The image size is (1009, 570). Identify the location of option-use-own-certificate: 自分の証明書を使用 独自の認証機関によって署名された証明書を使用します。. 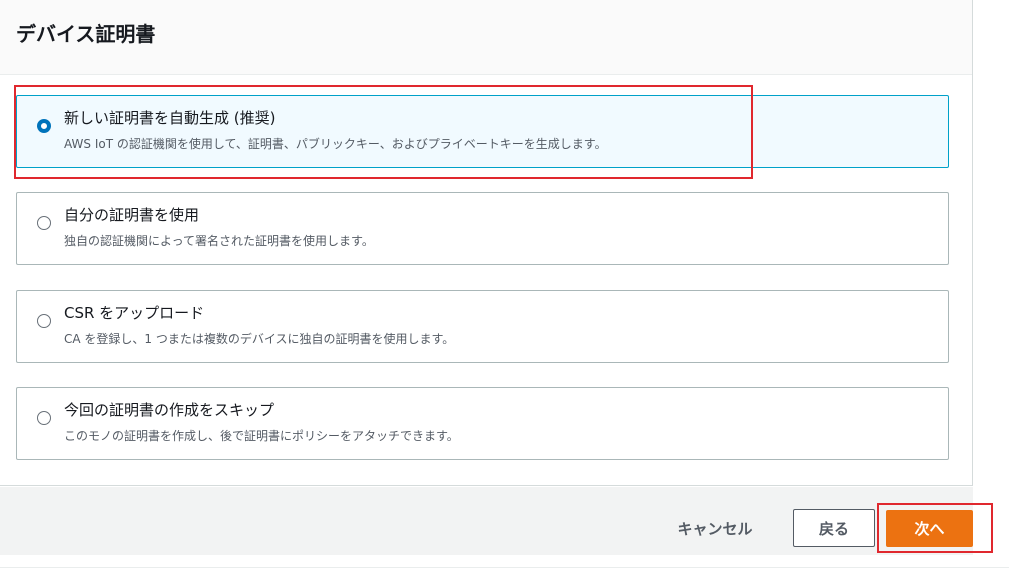
(482, 228).